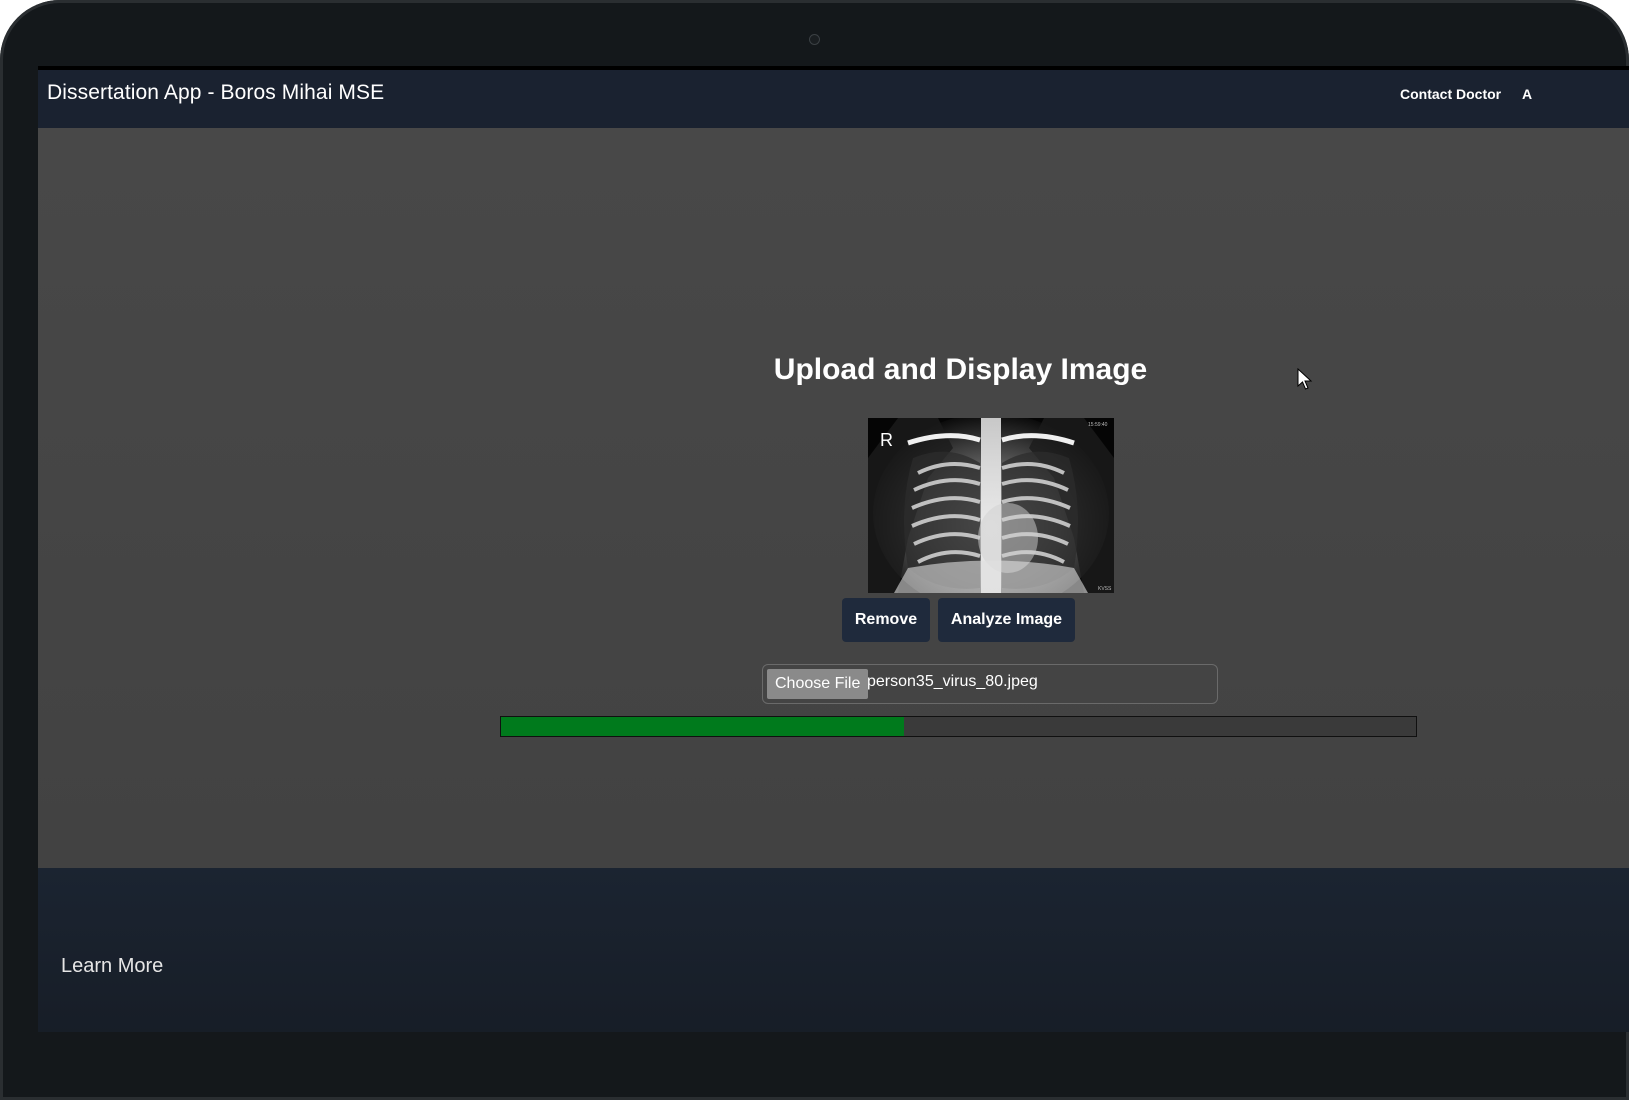  I want to click on analyze-image-button: Analyze Image, so click(1006, 620).